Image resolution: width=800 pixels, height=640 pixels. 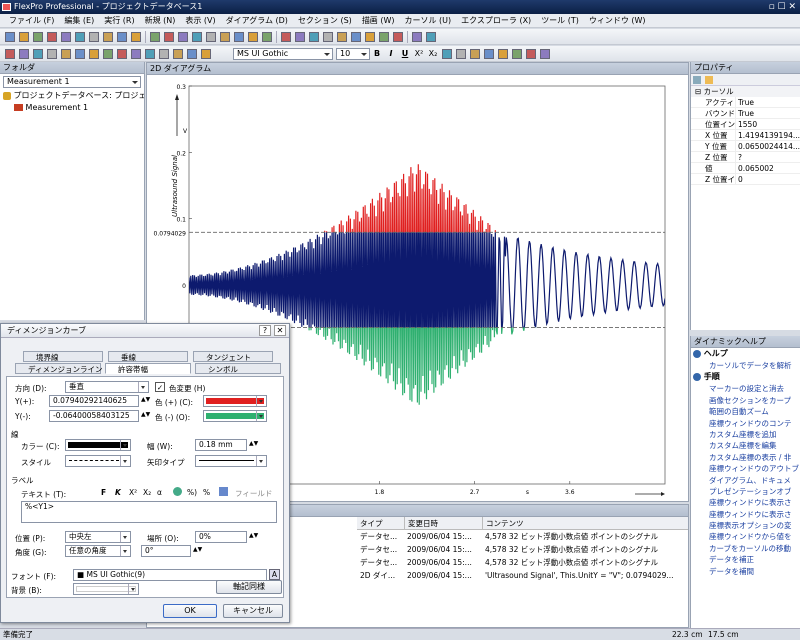 What do you see at coordinates (235, 416) in the screenshot?
I see `color-minus-picker` at bounding box center [235, 416].